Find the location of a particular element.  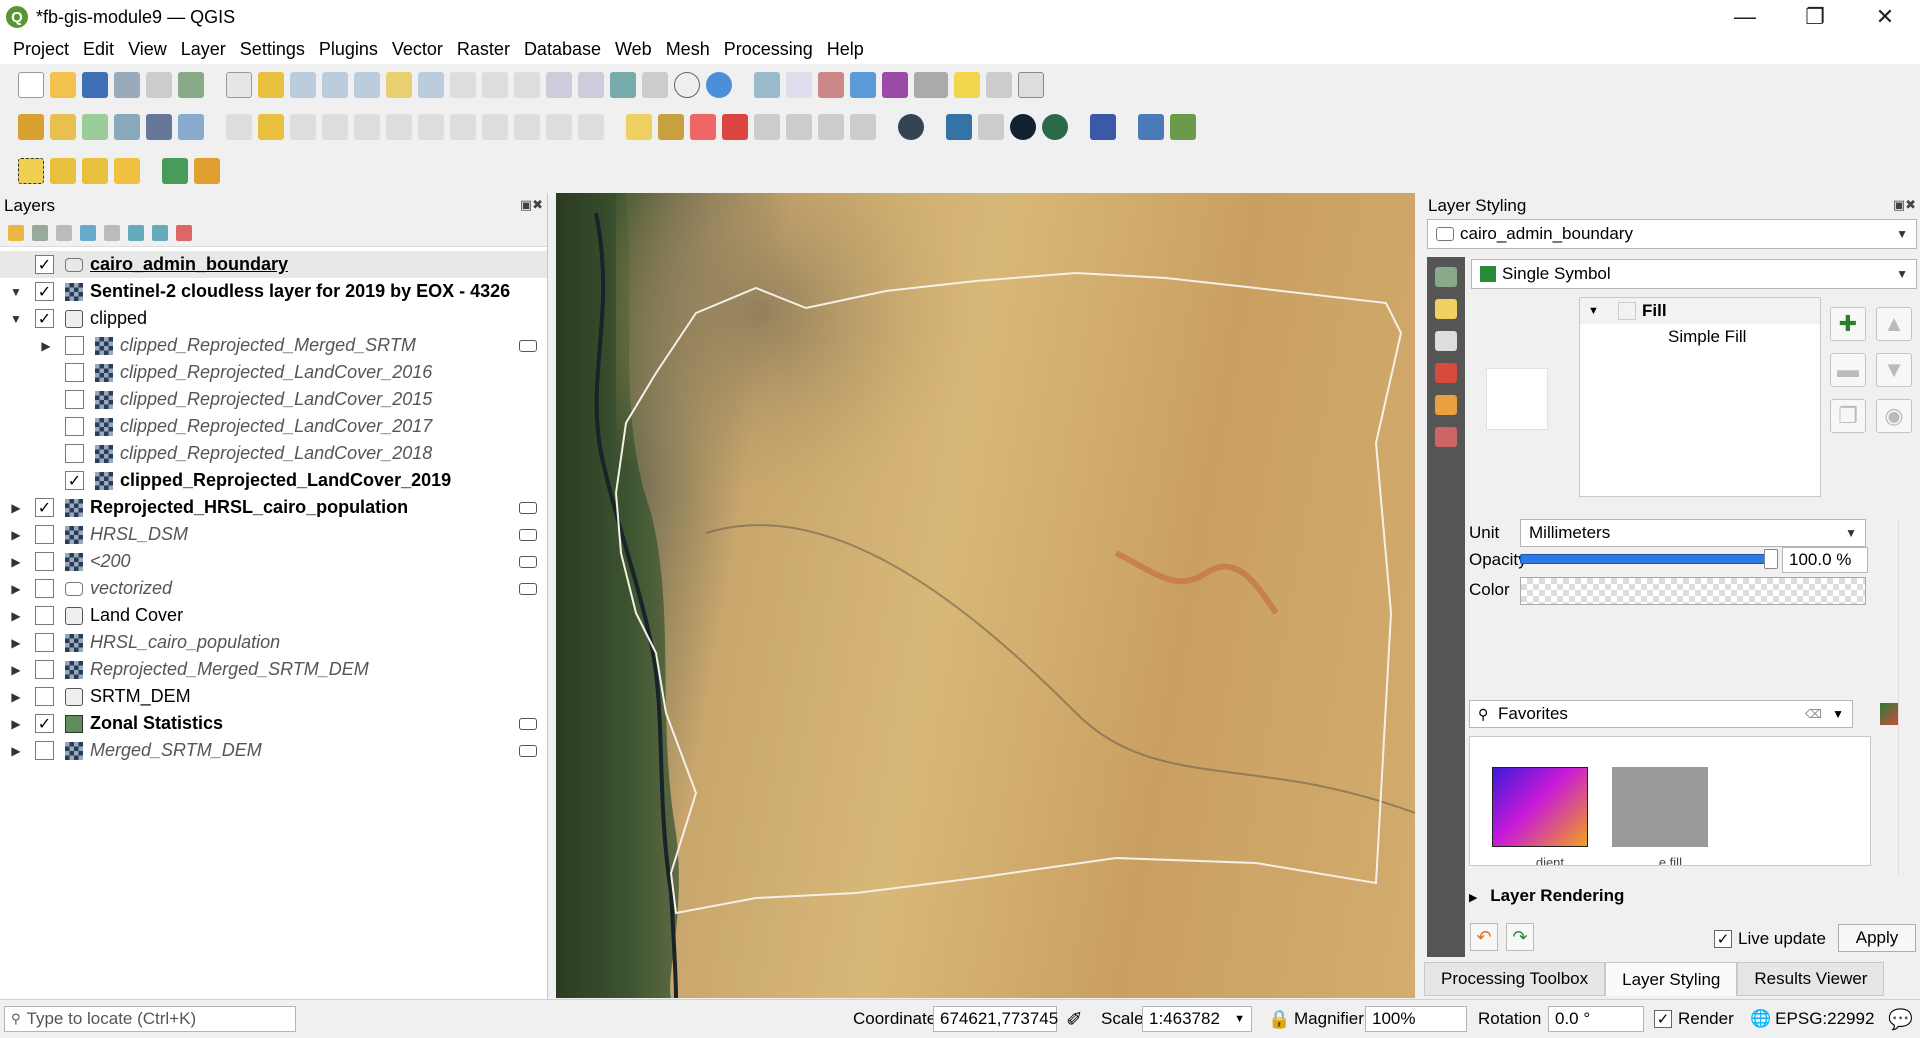

plugin-manager-icon is located at coordinates (1183, 127).